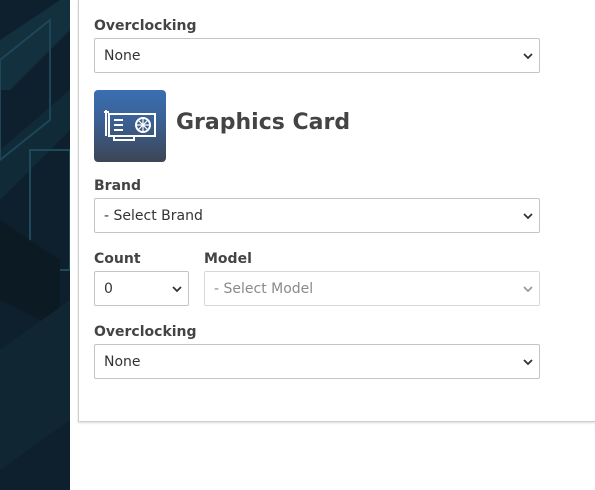 The height and width of the screenshot is (490, 595). What do you see at coordinates (117, 259) in the screenshot?
I see `count-label: Count` at bounding box center [117, 259].